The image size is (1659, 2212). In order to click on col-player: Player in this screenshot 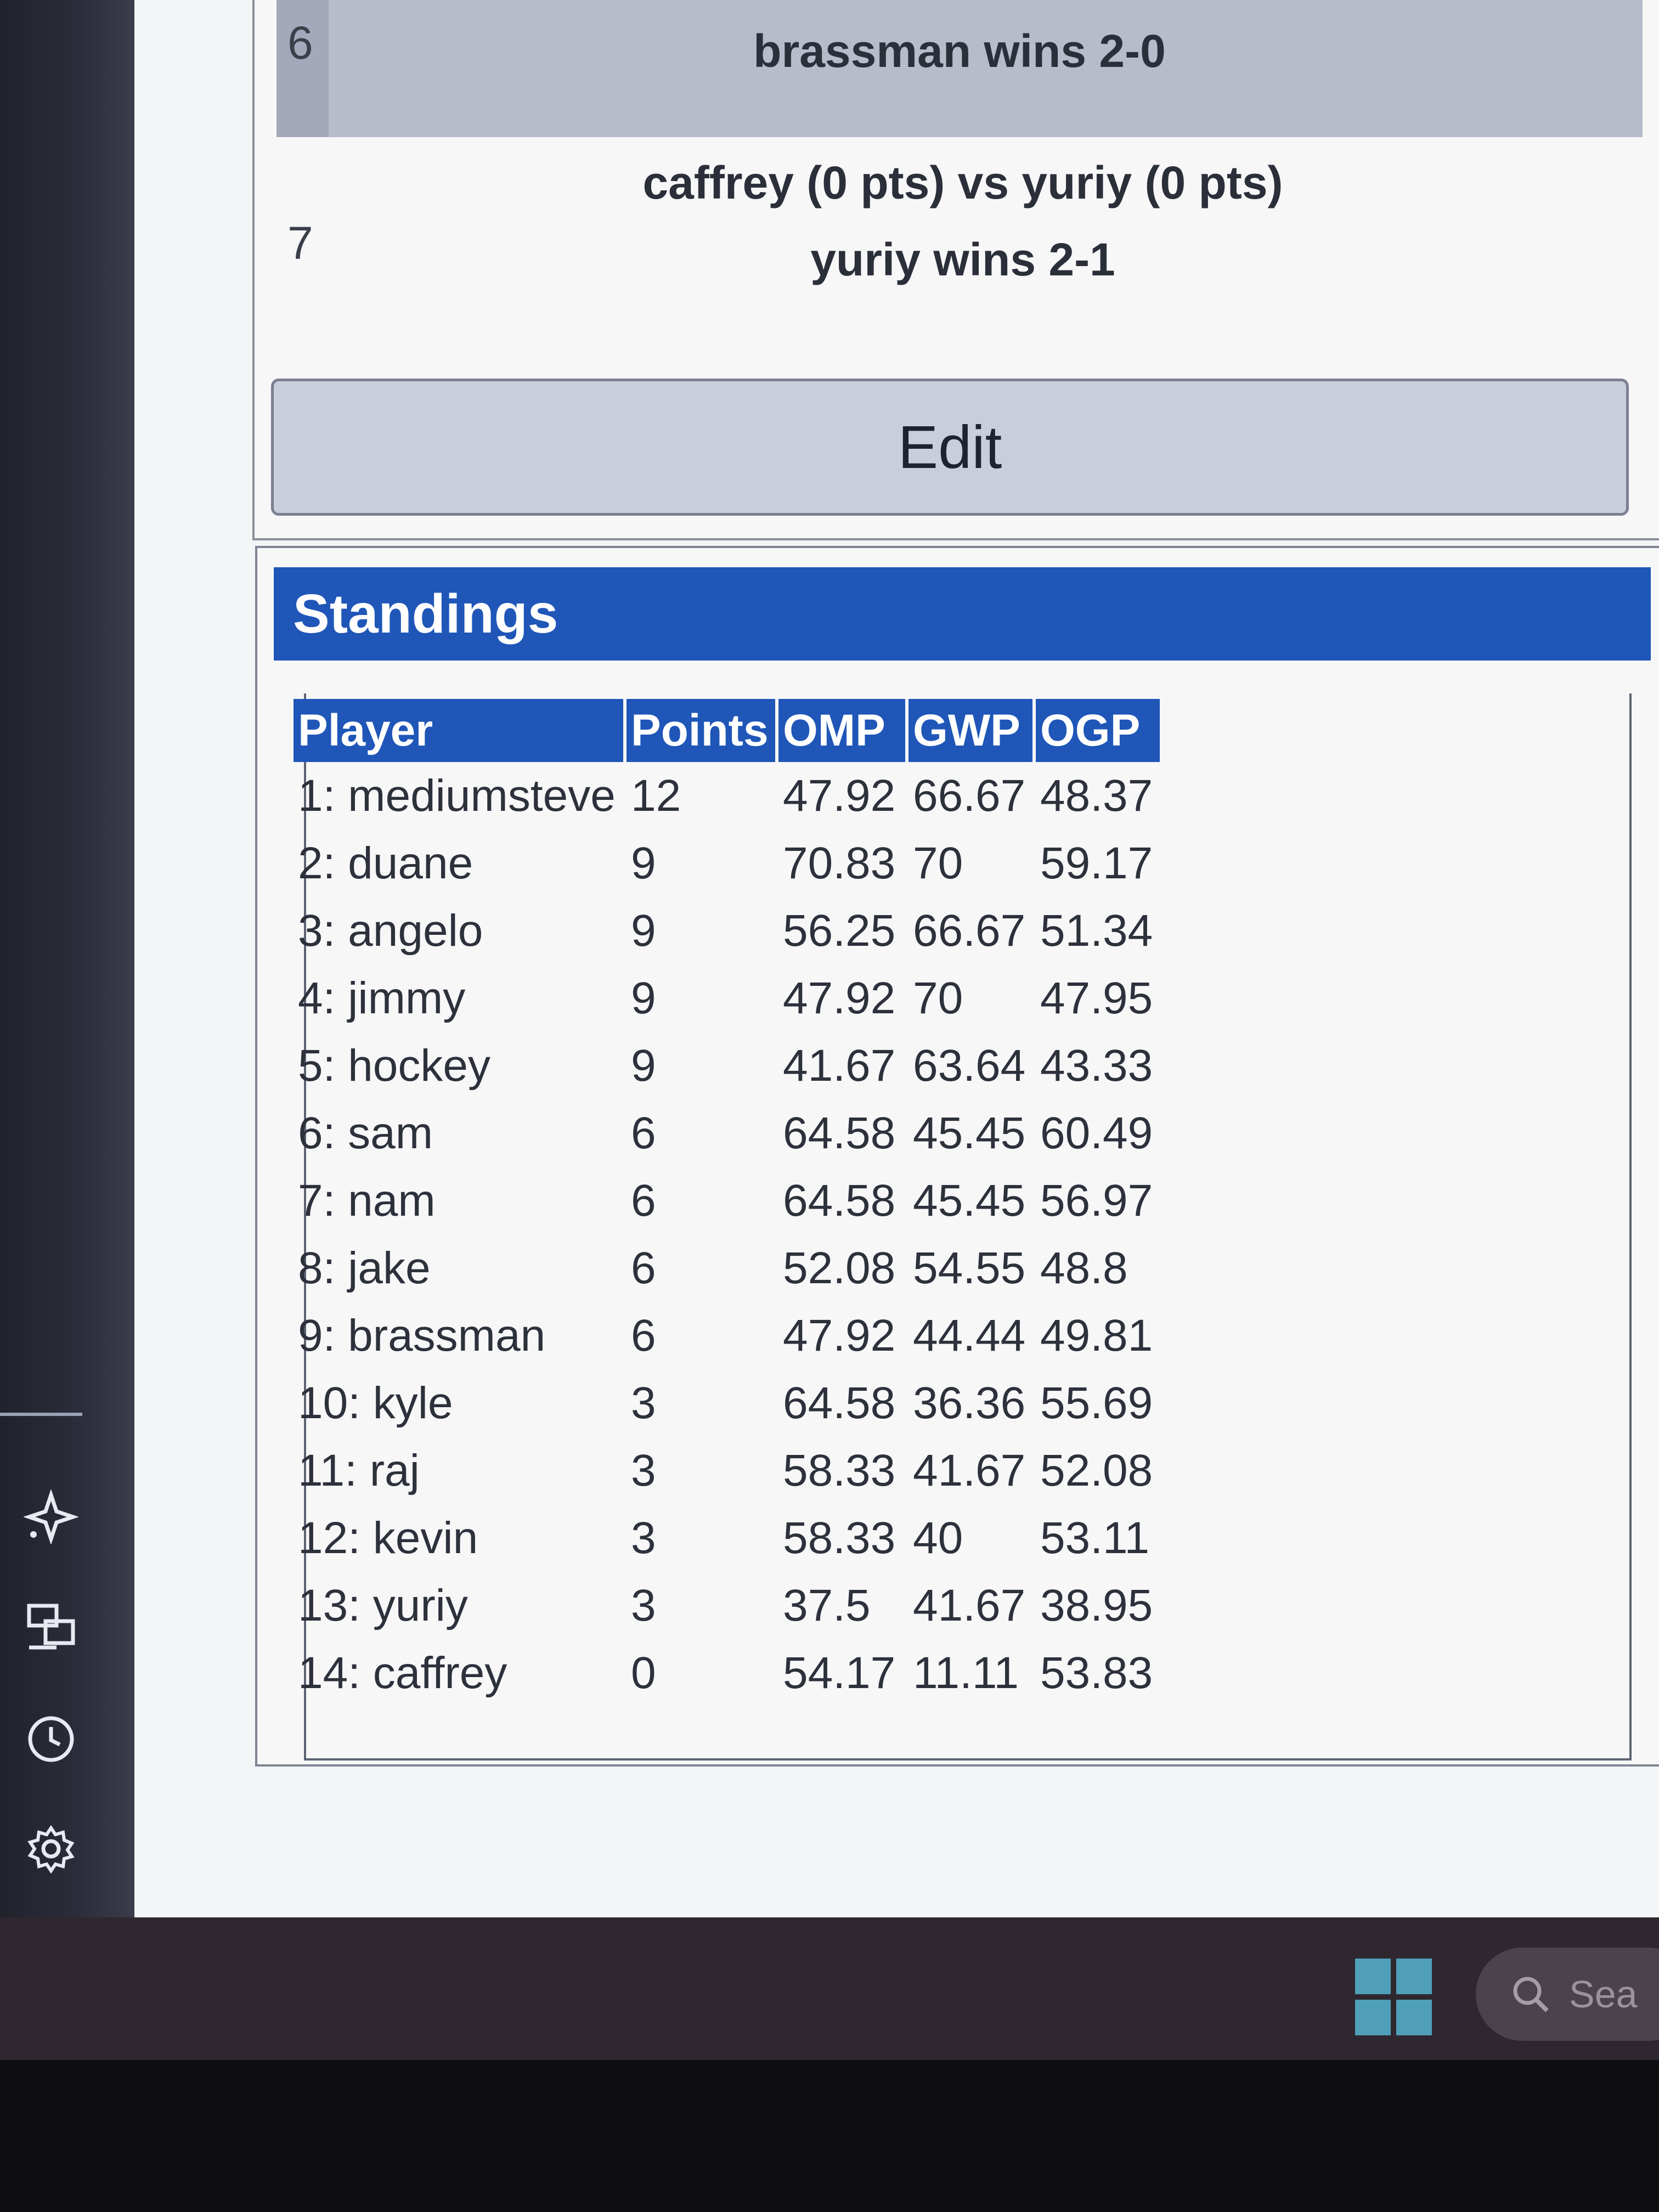, I will do `click(459, 730)`.